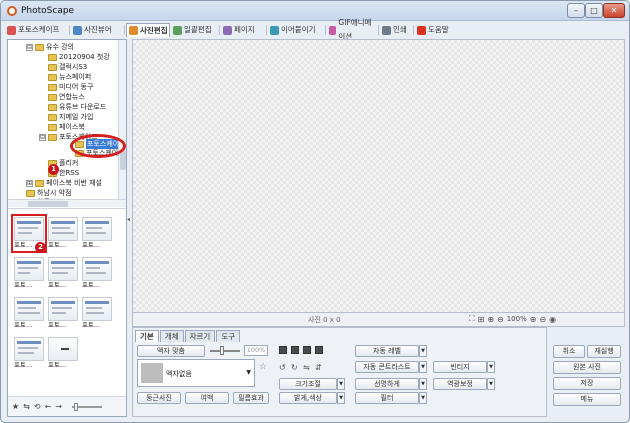 This screenshot has width=630, height=423. Describe the element at coordinates (26, 406) in the screenshot. I see `swap-icon: ⇆` at that location.